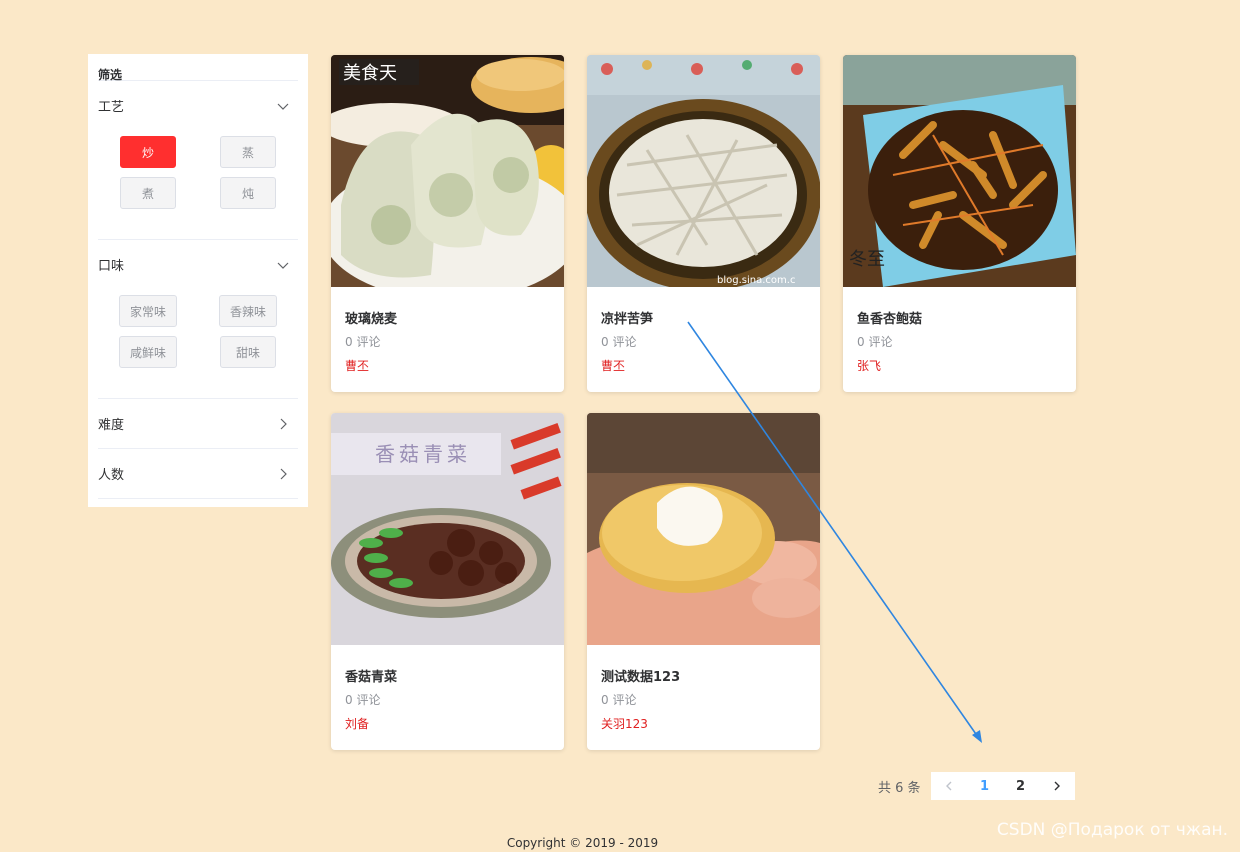 The height and width of the screenshot is (852, 1240). What do you see at coordinates (198, 343) in the screenshot?
I see `flavor-options: 家常味 香辣味 咸鲜味 甜味` at bounding box center [198, 343].